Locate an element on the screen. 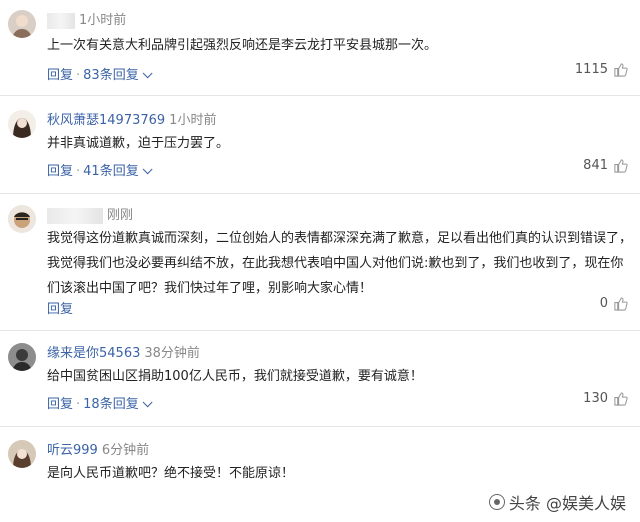  comment-text: 是向人民币道歉吧？绝不接受！不能原谅！ is located at coordinates (171, 473).